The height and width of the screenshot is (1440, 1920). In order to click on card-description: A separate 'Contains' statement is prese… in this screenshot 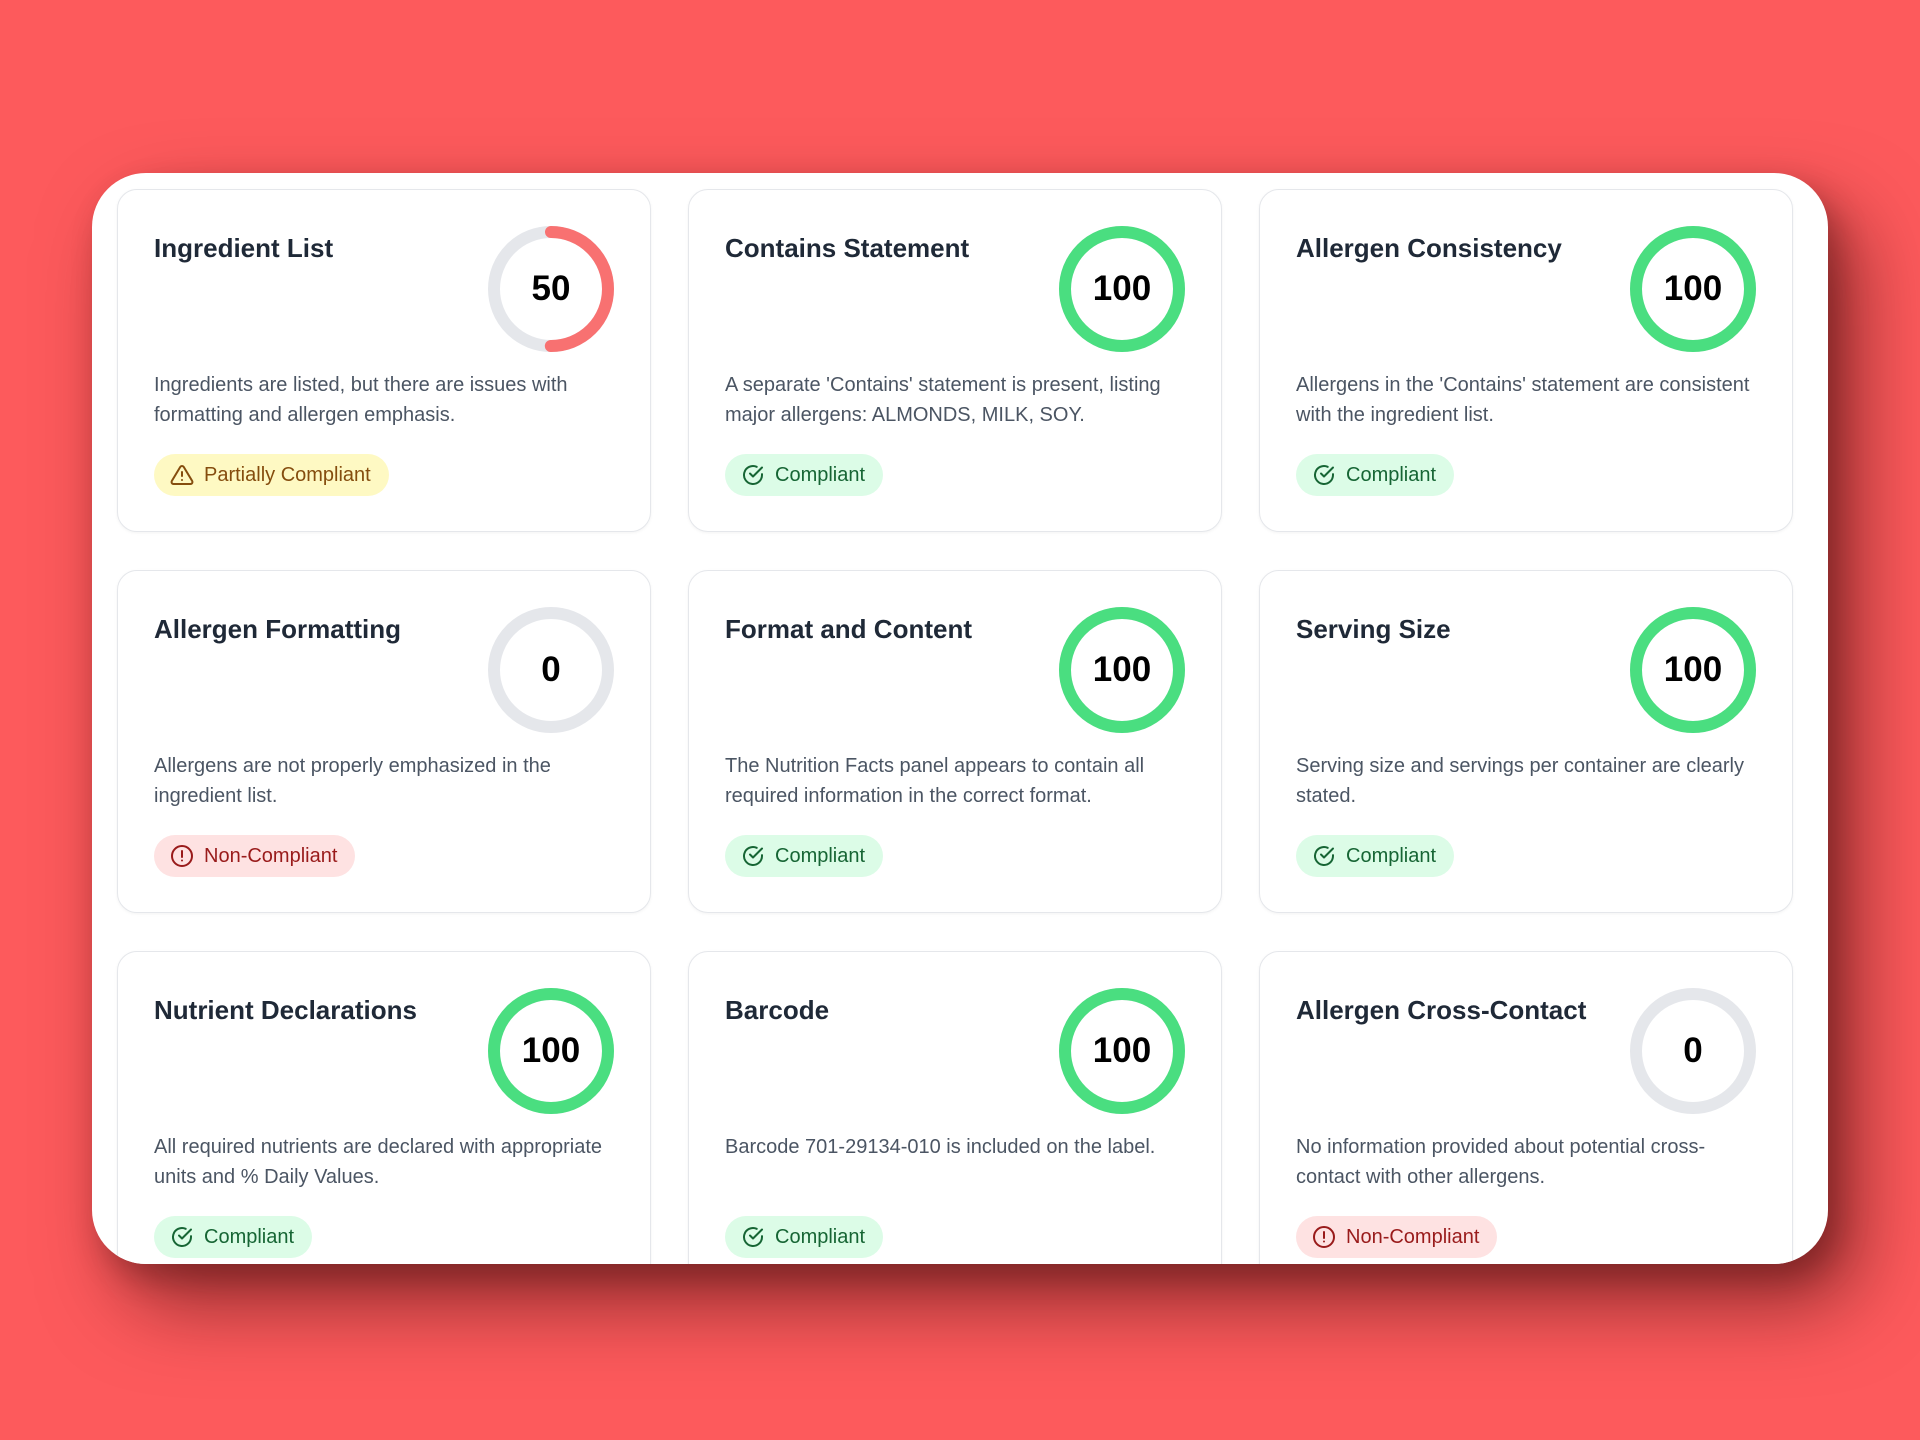, I will do `click(943, 400)`.